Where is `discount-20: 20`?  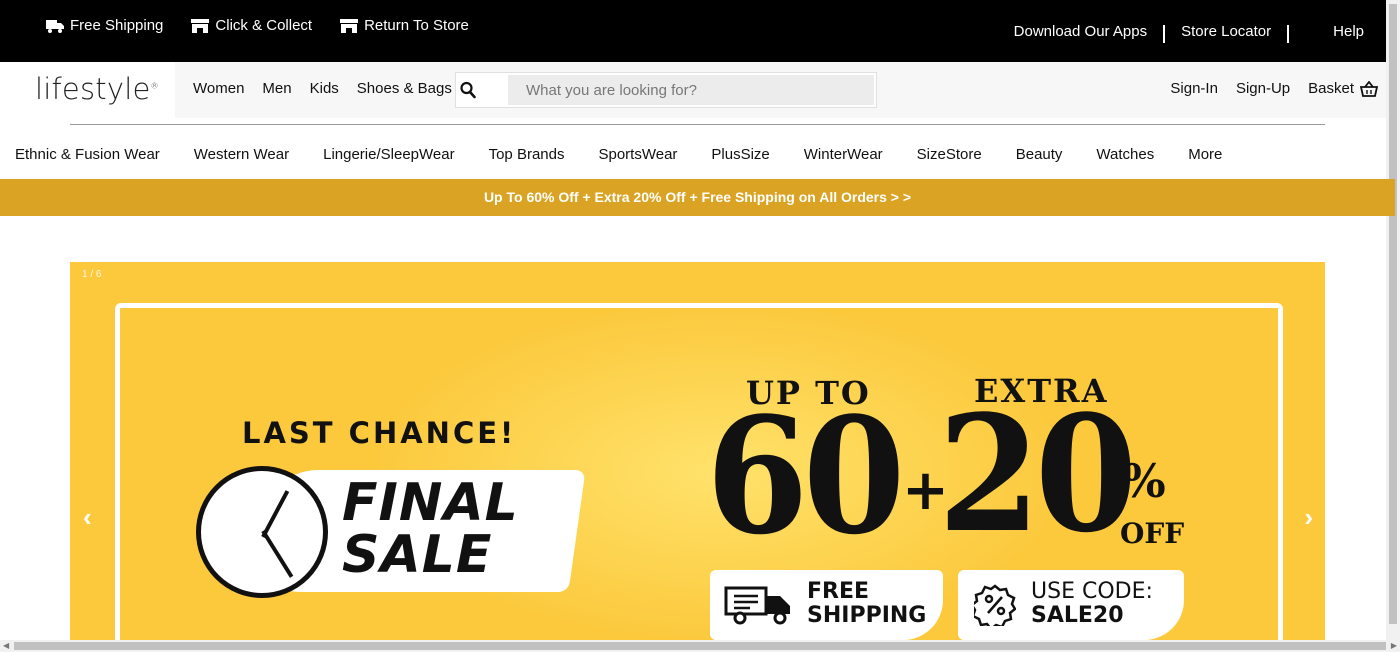 discount-20: 20 is located at coordinates (1037, 474).